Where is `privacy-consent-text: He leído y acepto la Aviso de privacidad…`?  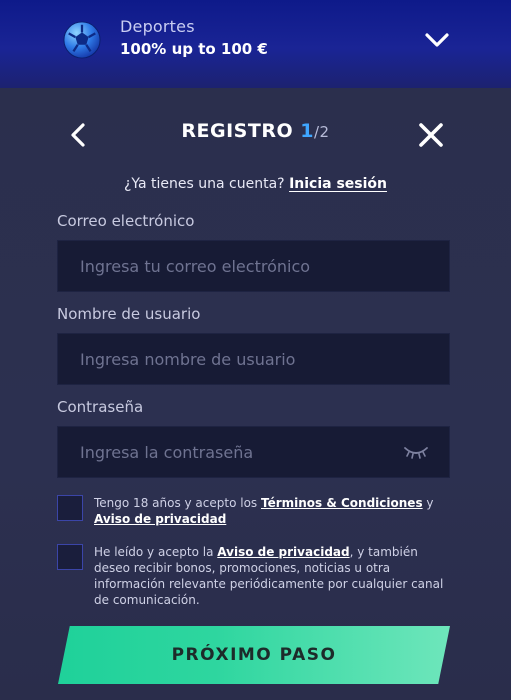 privacy-consent-text: He leído y acepto la Aviso de privacidad… is located at coordinates (274, 576).